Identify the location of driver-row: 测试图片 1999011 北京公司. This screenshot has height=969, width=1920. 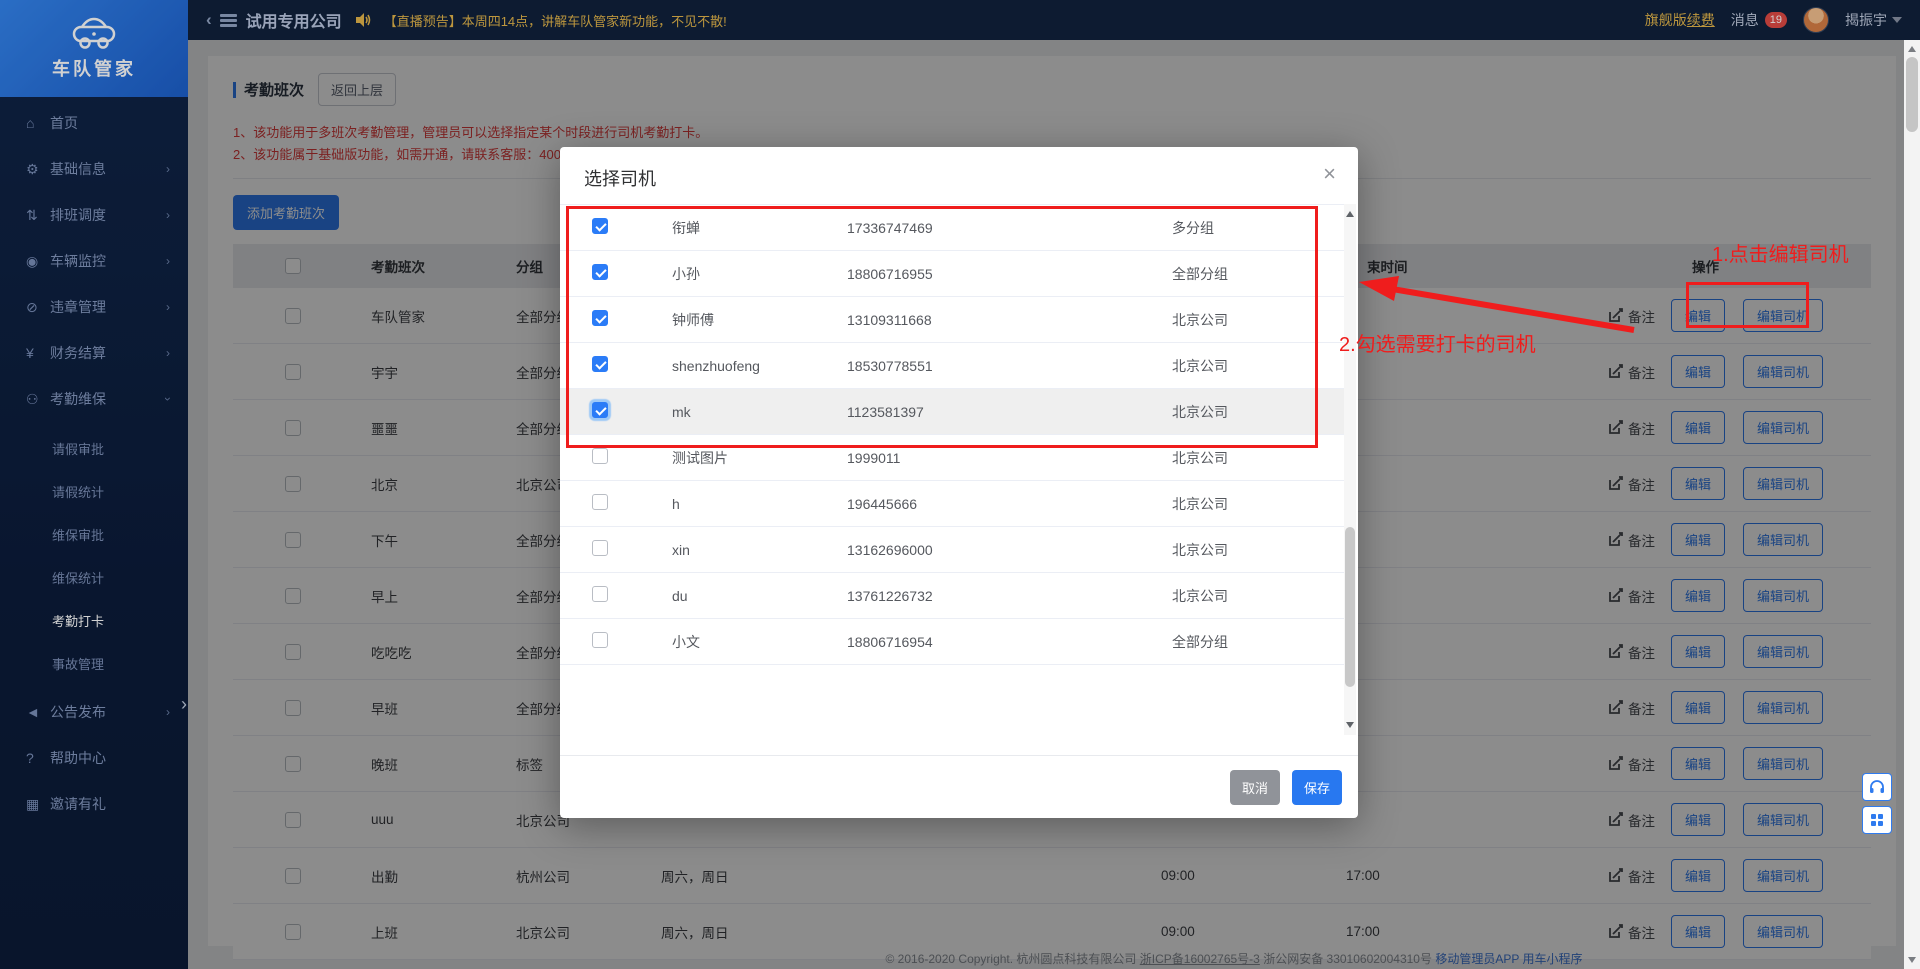
(952, 458).